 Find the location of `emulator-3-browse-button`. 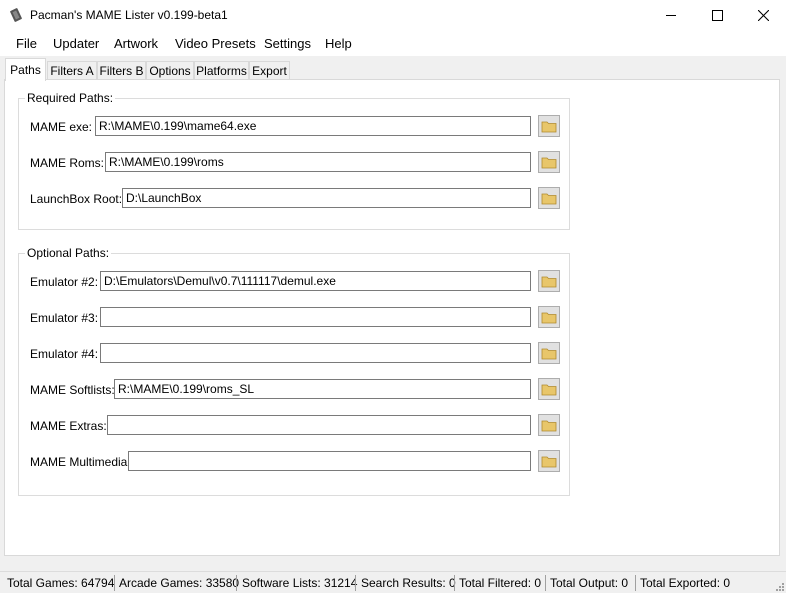

emulator-3-browse-button is located at coordinates (549, 317).